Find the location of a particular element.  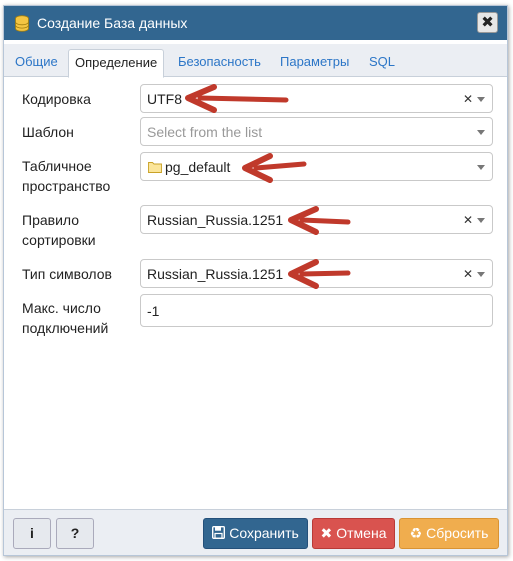

save-button: Сохранить is located at coordinates (255, 533).